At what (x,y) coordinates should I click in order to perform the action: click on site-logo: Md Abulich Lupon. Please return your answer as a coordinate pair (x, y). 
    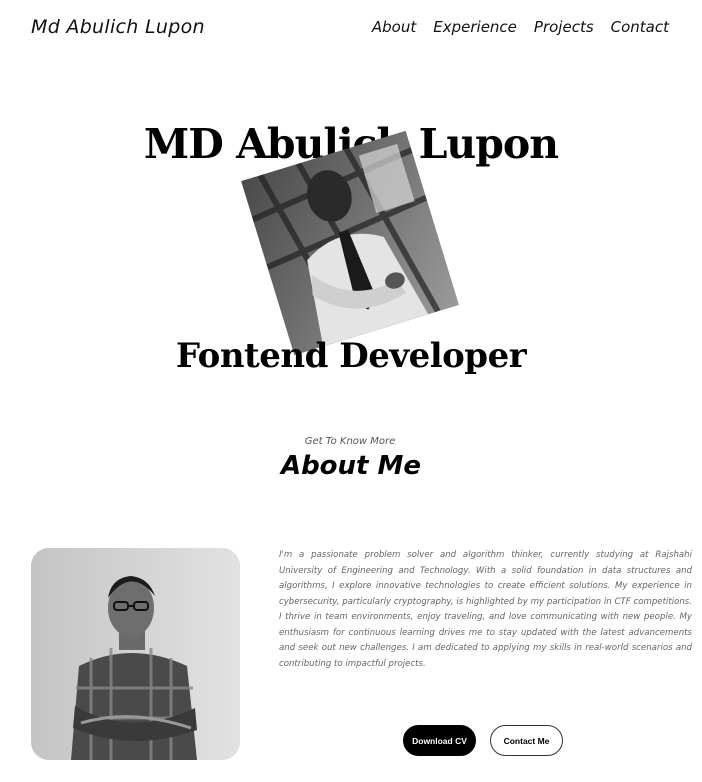
    Looking at the image, I should click on (118, 27).